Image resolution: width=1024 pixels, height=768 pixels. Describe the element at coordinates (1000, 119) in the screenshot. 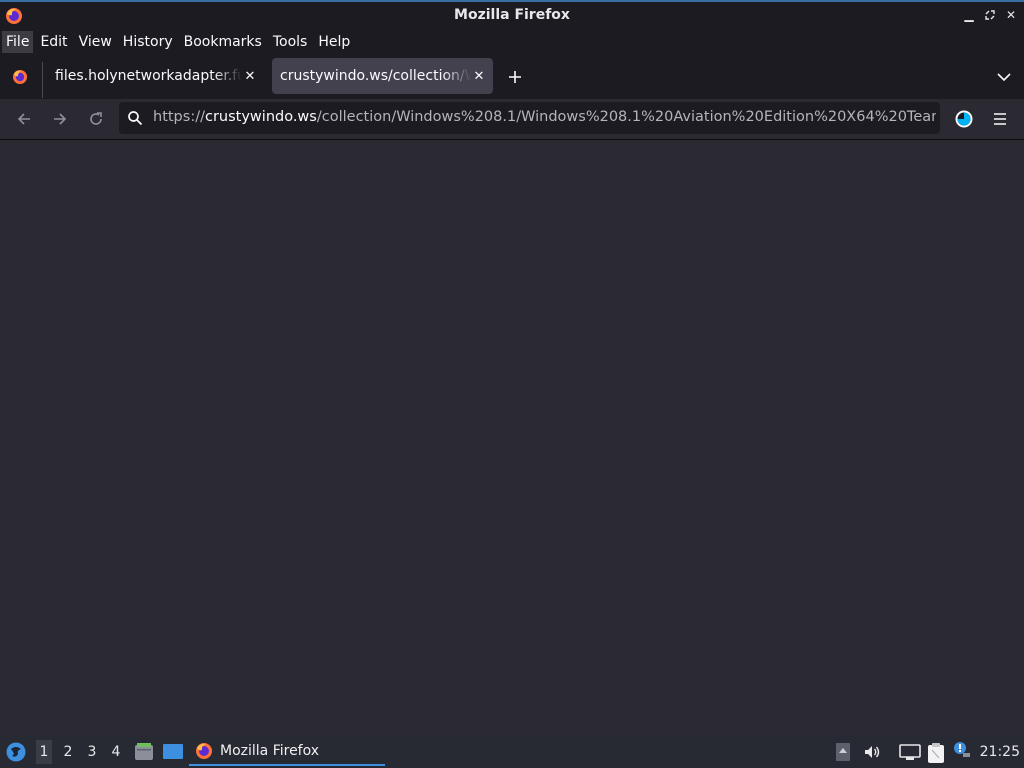

I see `app-menu-button` at that location.